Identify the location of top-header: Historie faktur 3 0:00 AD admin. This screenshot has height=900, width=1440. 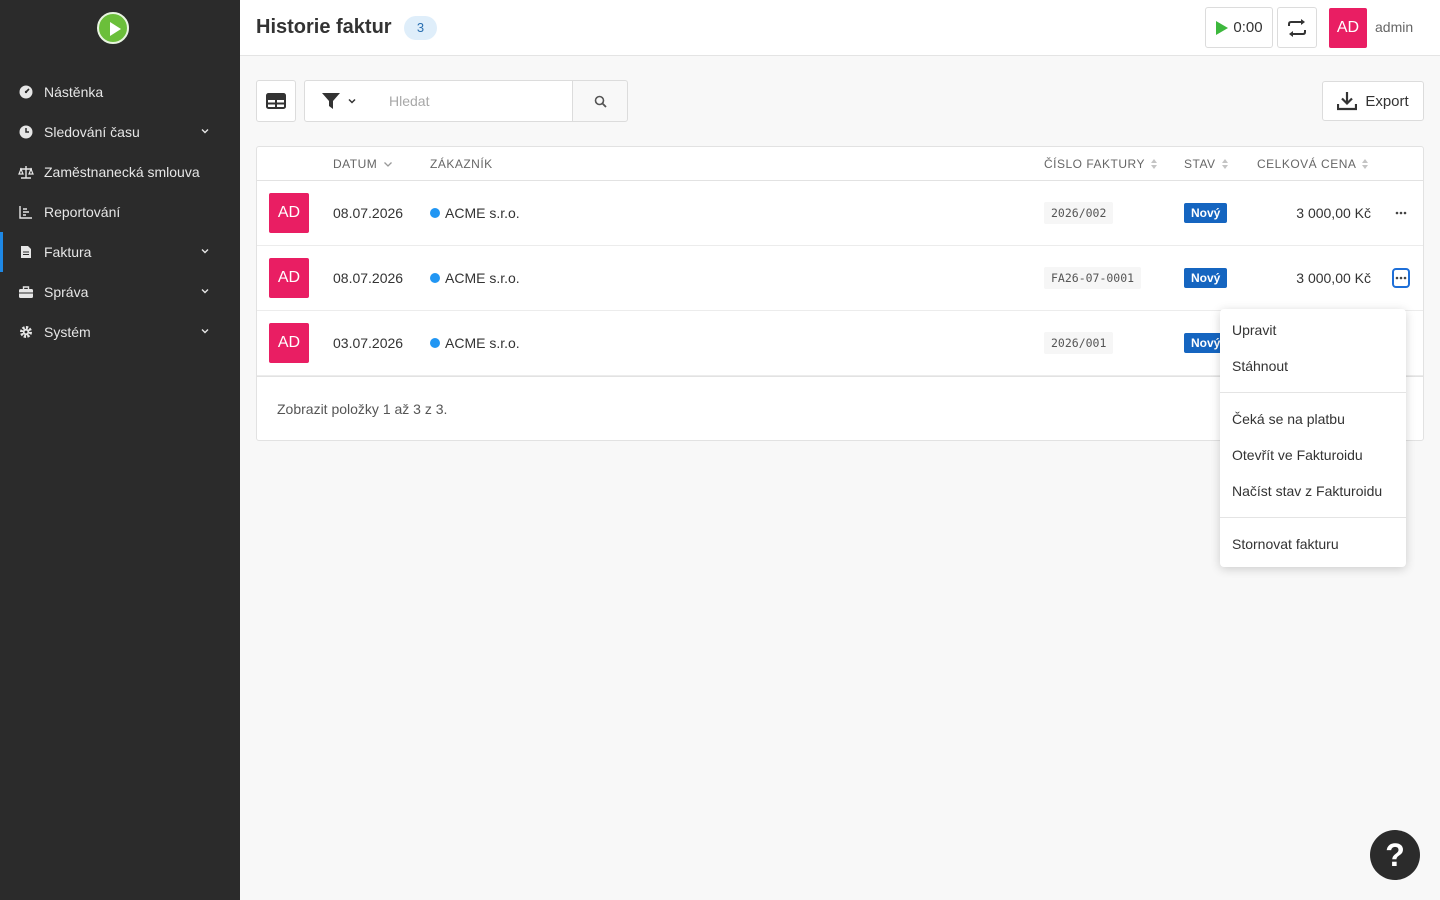
(840, 28).